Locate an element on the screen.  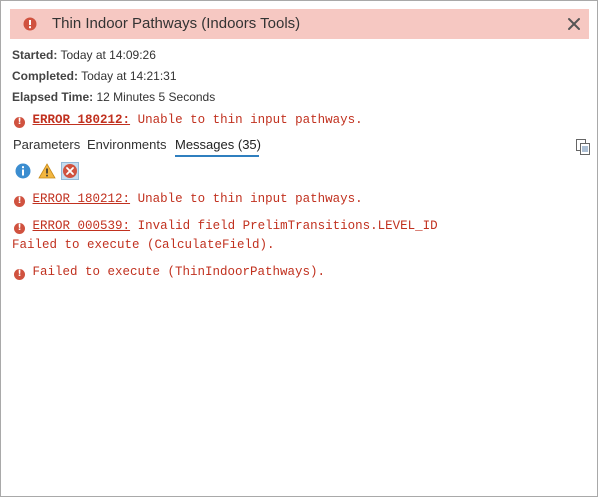
completed-row: Completed: Today at 14:21:31 is located at coordinates (94, 76).